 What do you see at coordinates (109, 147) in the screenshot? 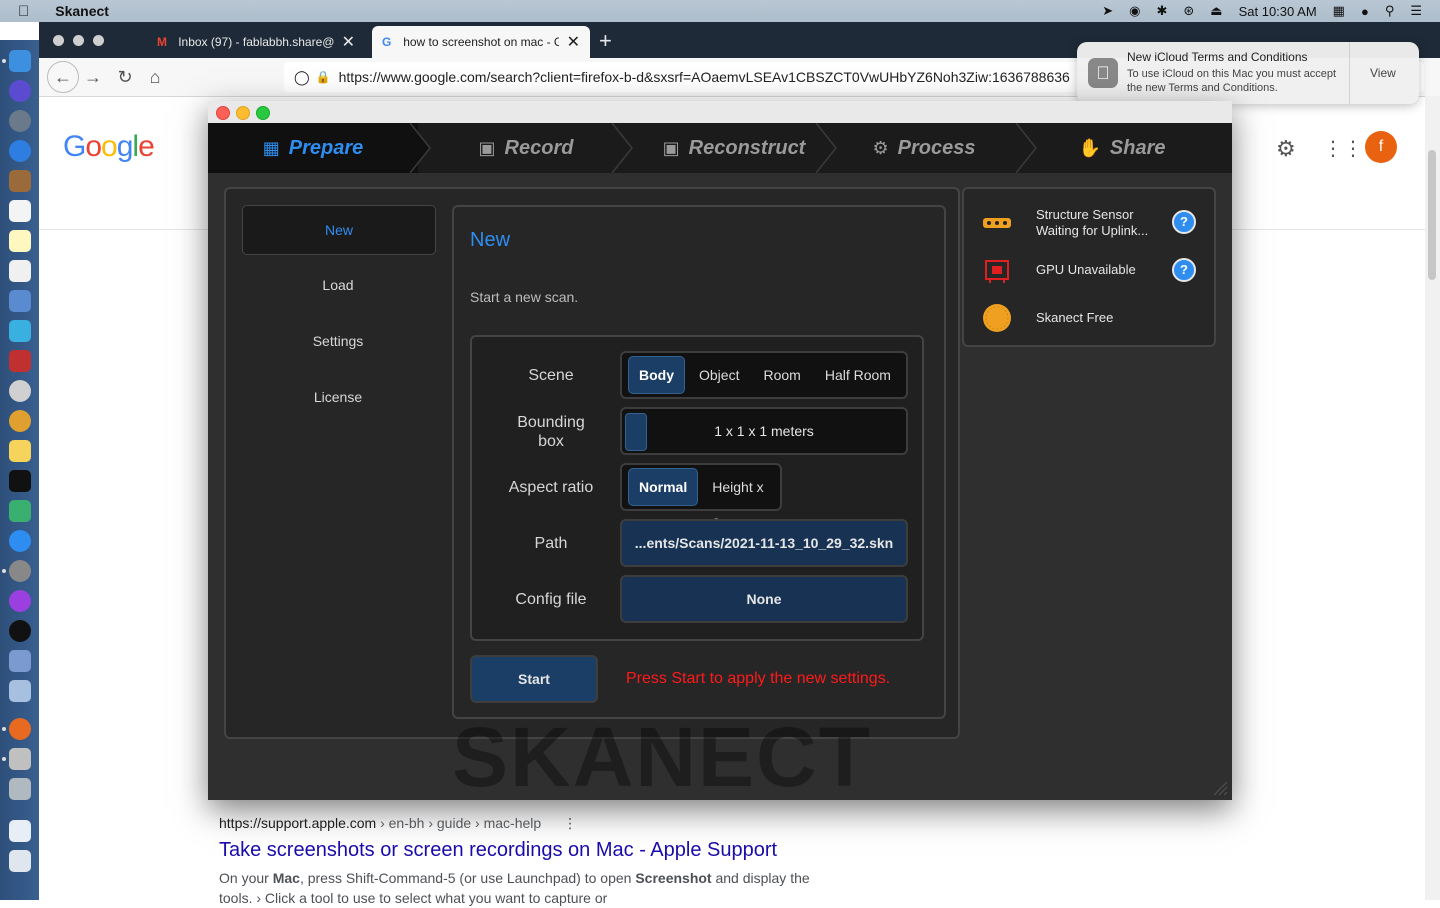
I see `google-logo: Google` at bounding box center [109, 147].